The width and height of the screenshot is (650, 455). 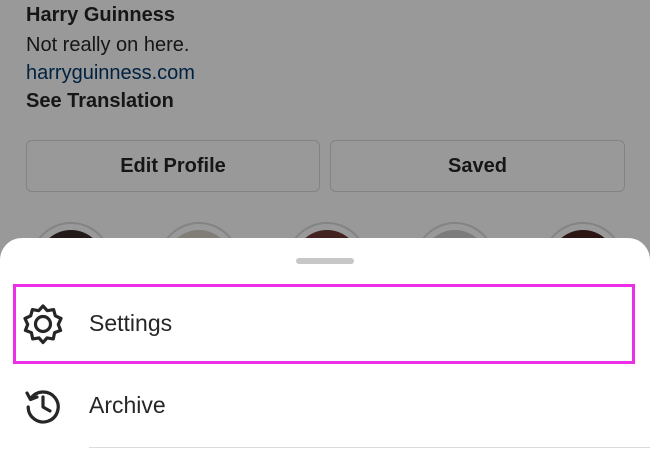 What do you see at coordinates (369, 447) in the screenshot?
I see `menu-divider` at bounding box center [369, 447].